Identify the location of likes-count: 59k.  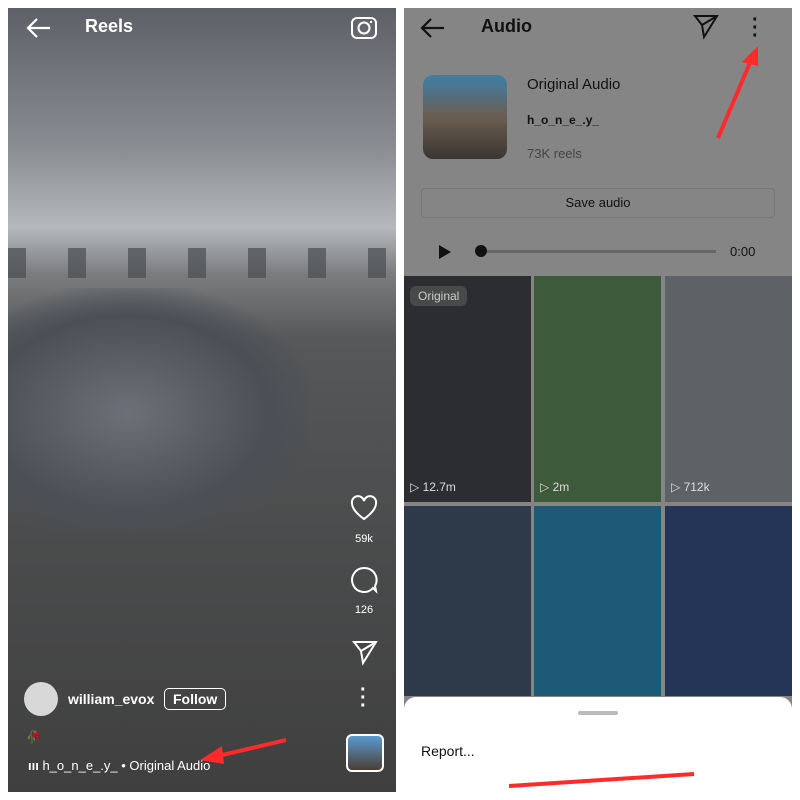
(364, 539).